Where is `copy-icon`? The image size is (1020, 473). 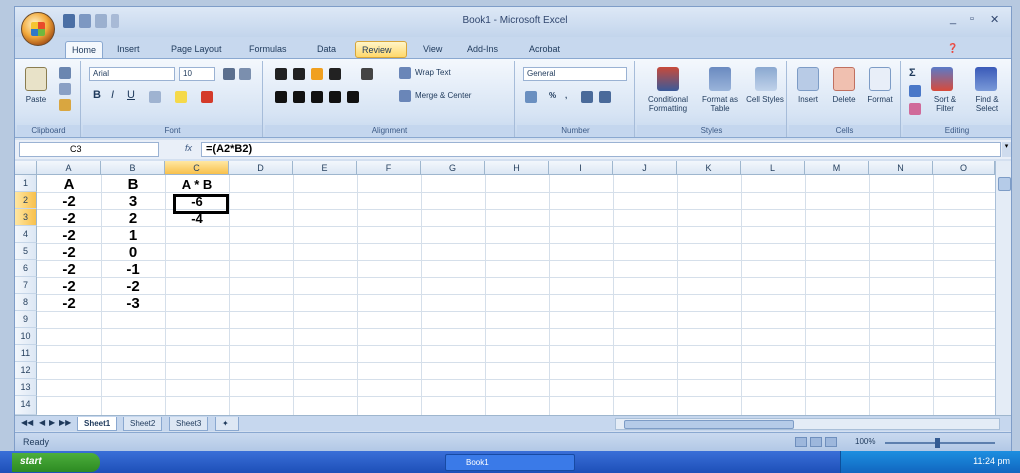
copy-icon is located at coordinates (65, 89).